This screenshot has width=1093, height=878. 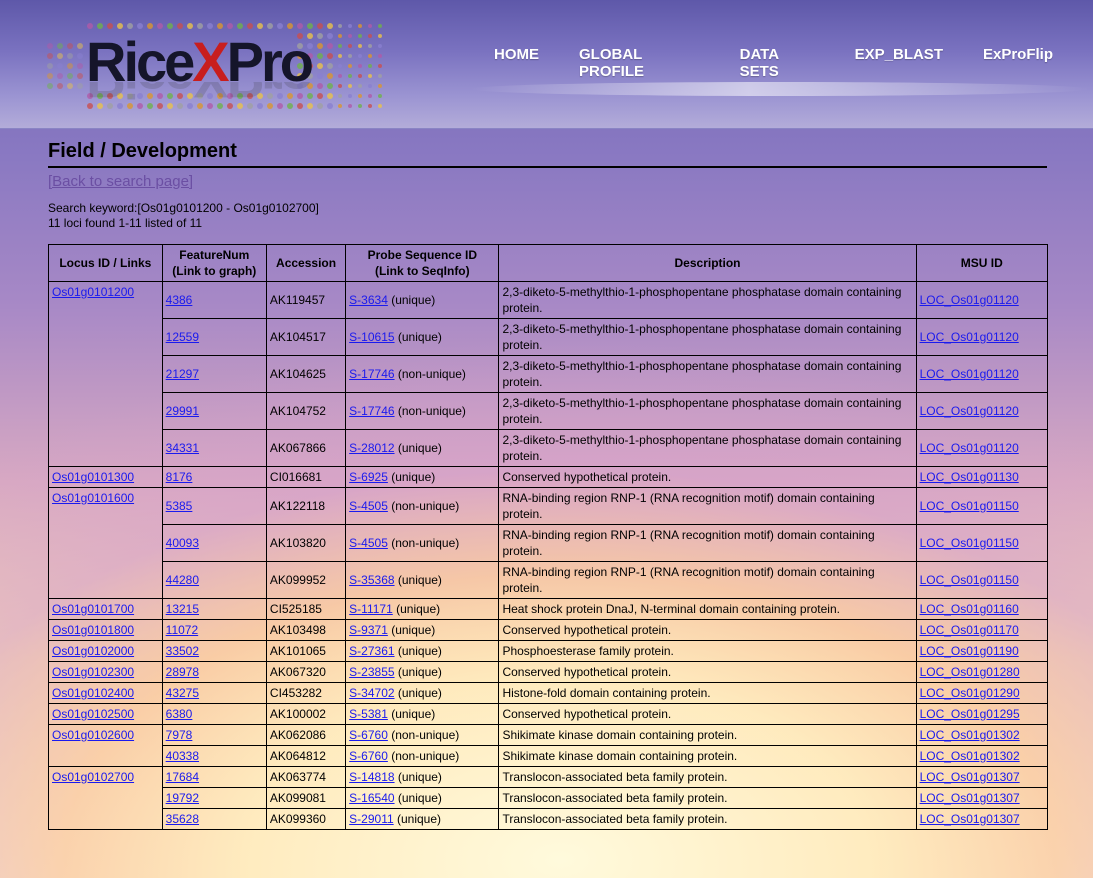 What do you see at coordinates (182, 543) in the screenshot?
I see `featurenum-link: 40093` at bounding box center [182, 543].